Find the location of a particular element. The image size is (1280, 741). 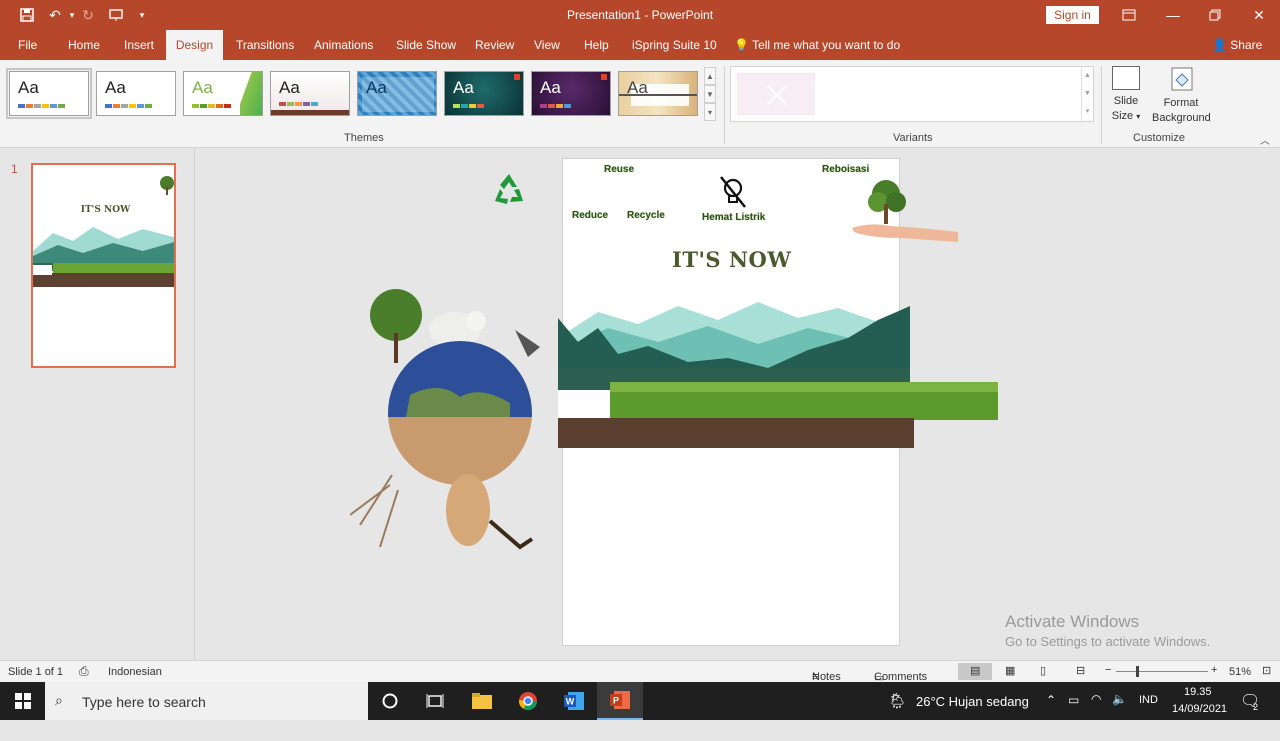

collapse-ribbon-icon: ︿ is located at coordinates (1265, 139).